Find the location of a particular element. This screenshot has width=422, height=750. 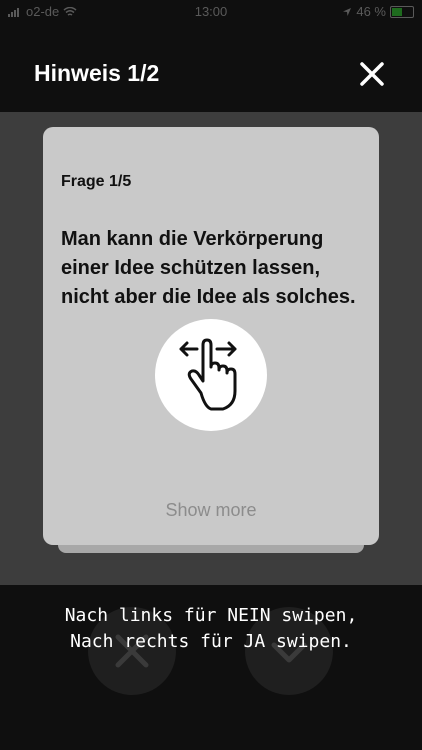

close-icon is located at coordinates (372, 74).